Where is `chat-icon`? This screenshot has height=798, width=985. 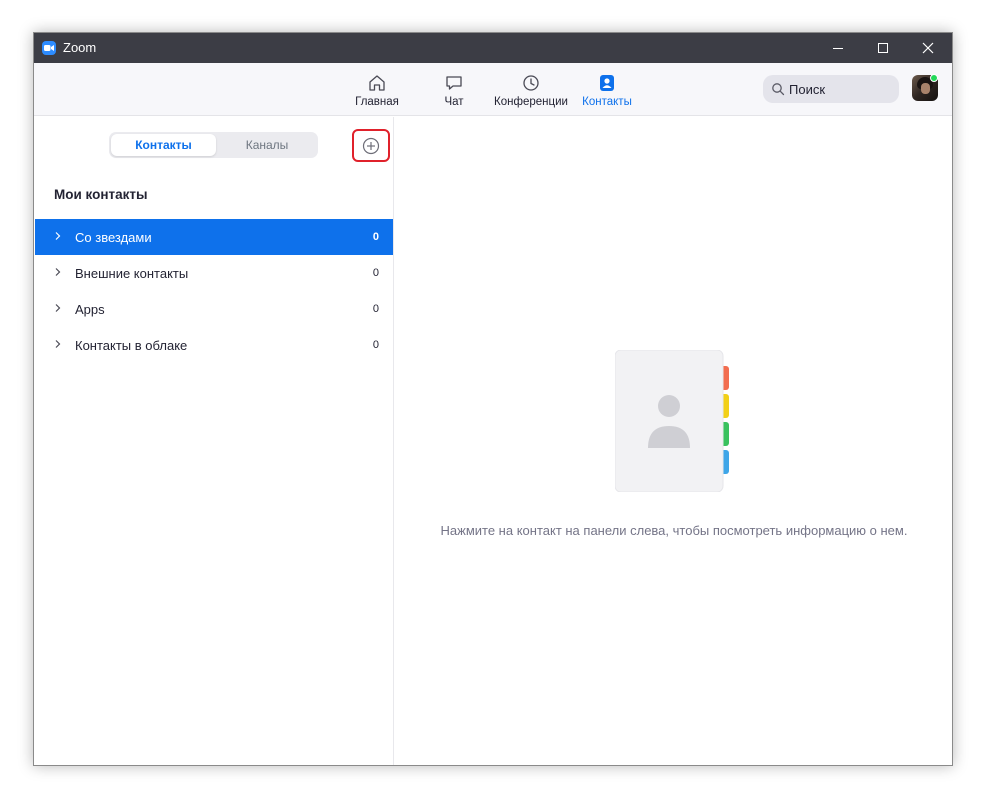
chat-icon is located at coordinates (454, 83).